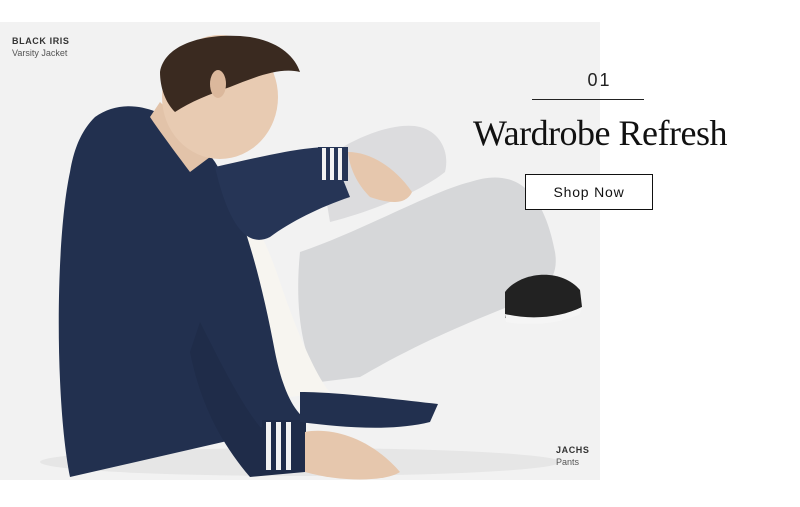 This screenshot has width=800, height=507. I want to click on product-brand: JACHS, so click(573, 450).